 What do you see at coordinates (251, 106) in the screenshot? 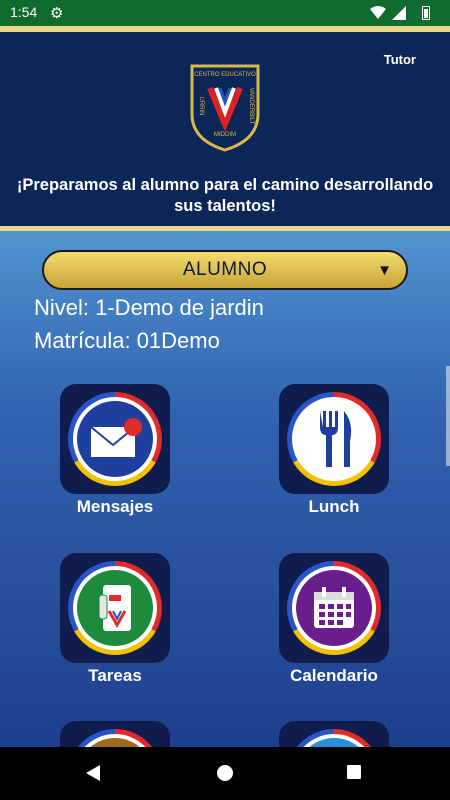
I see `logo-right-text: VANDERBILT` at bounding box center [251, 106].